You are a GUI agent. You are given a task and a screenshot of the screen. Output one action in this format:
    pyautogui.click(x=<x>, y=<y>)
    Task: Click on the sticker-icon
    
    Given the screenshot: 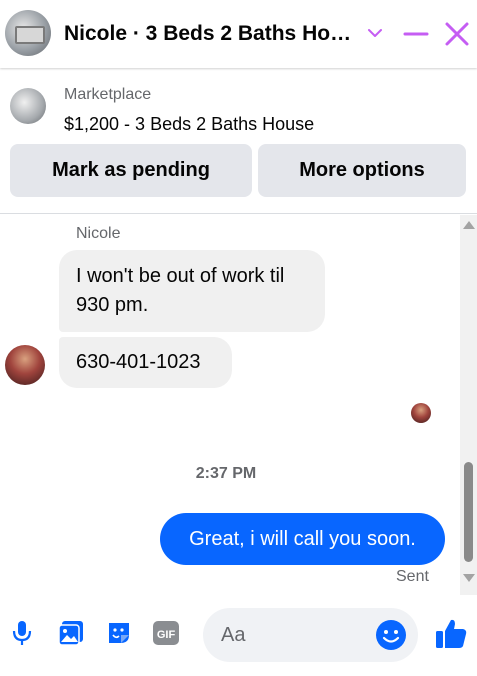 What is the action you would take?
    pyautogui.click(x=119, y=633)
    